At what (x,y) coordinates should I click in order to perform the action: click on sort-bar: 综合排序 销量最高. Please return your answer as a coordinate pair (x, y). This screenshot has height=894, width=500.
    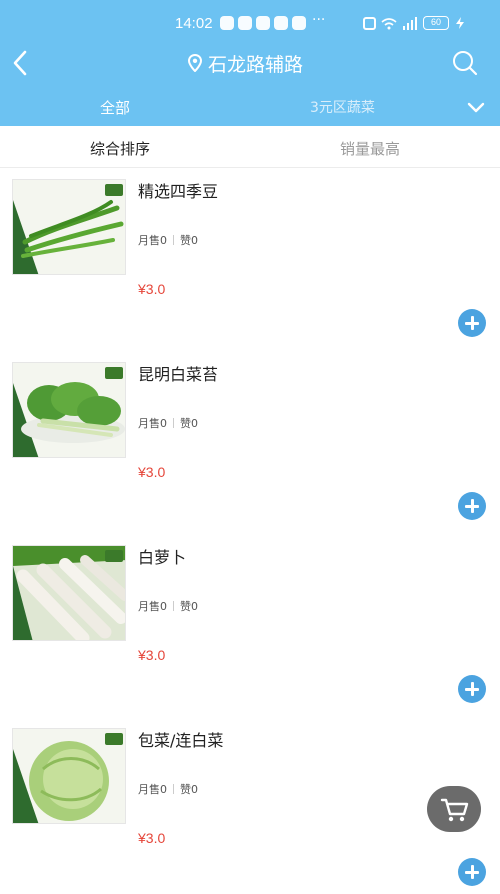
    Looking at the image, I should click on (250, 147).